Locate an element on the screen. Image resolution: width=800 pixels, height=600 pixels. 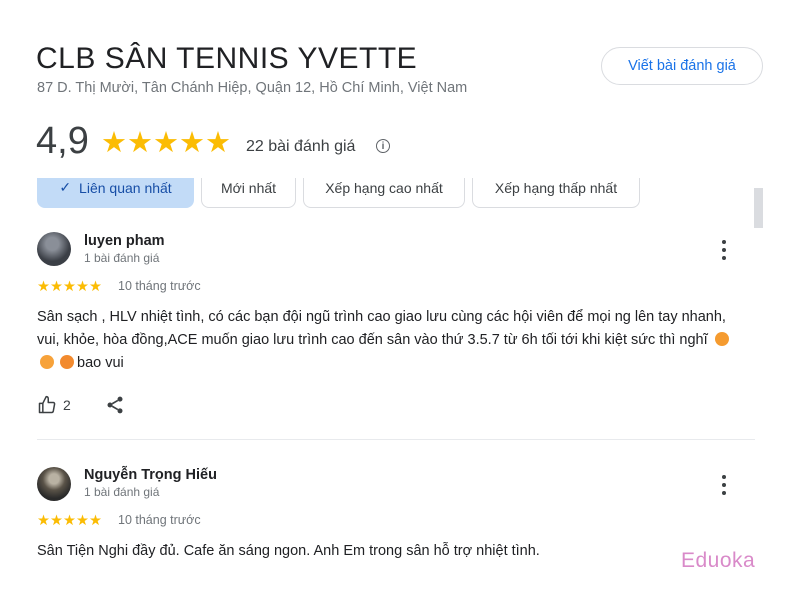
sort-chip-lowest: Xếp hạng thấp nhất is located at coordinates (556, 193).